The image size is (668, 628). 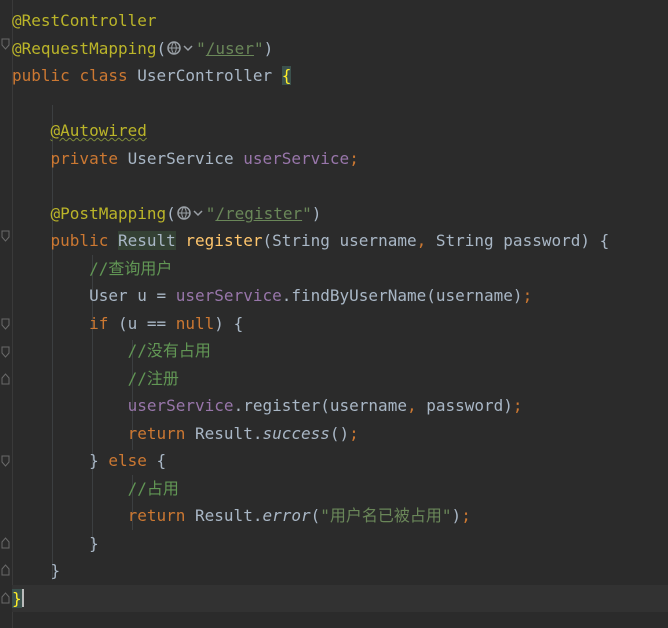 What do you see at coordinates (146, 240) in the screenshot?
I see `result-type: Result` at bounding box center [146, 240].